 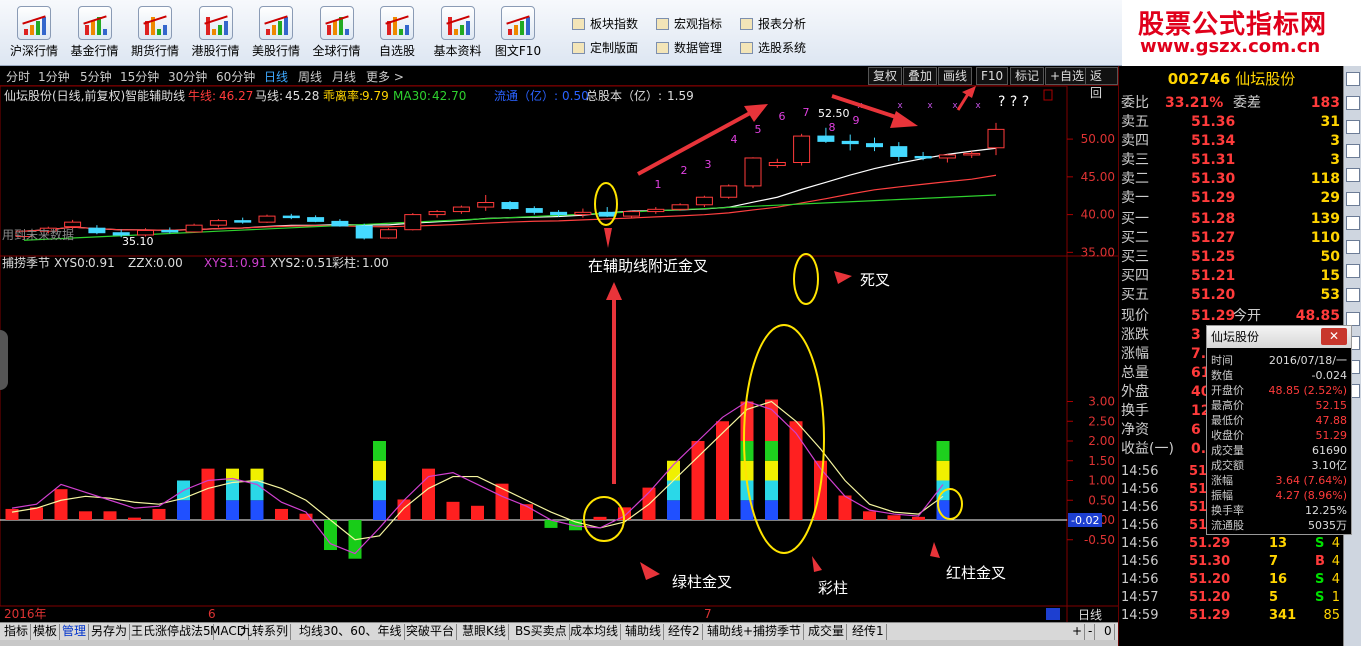 I want to click on toolbar-button-5: 全球行情, so click(x=337, y=33).